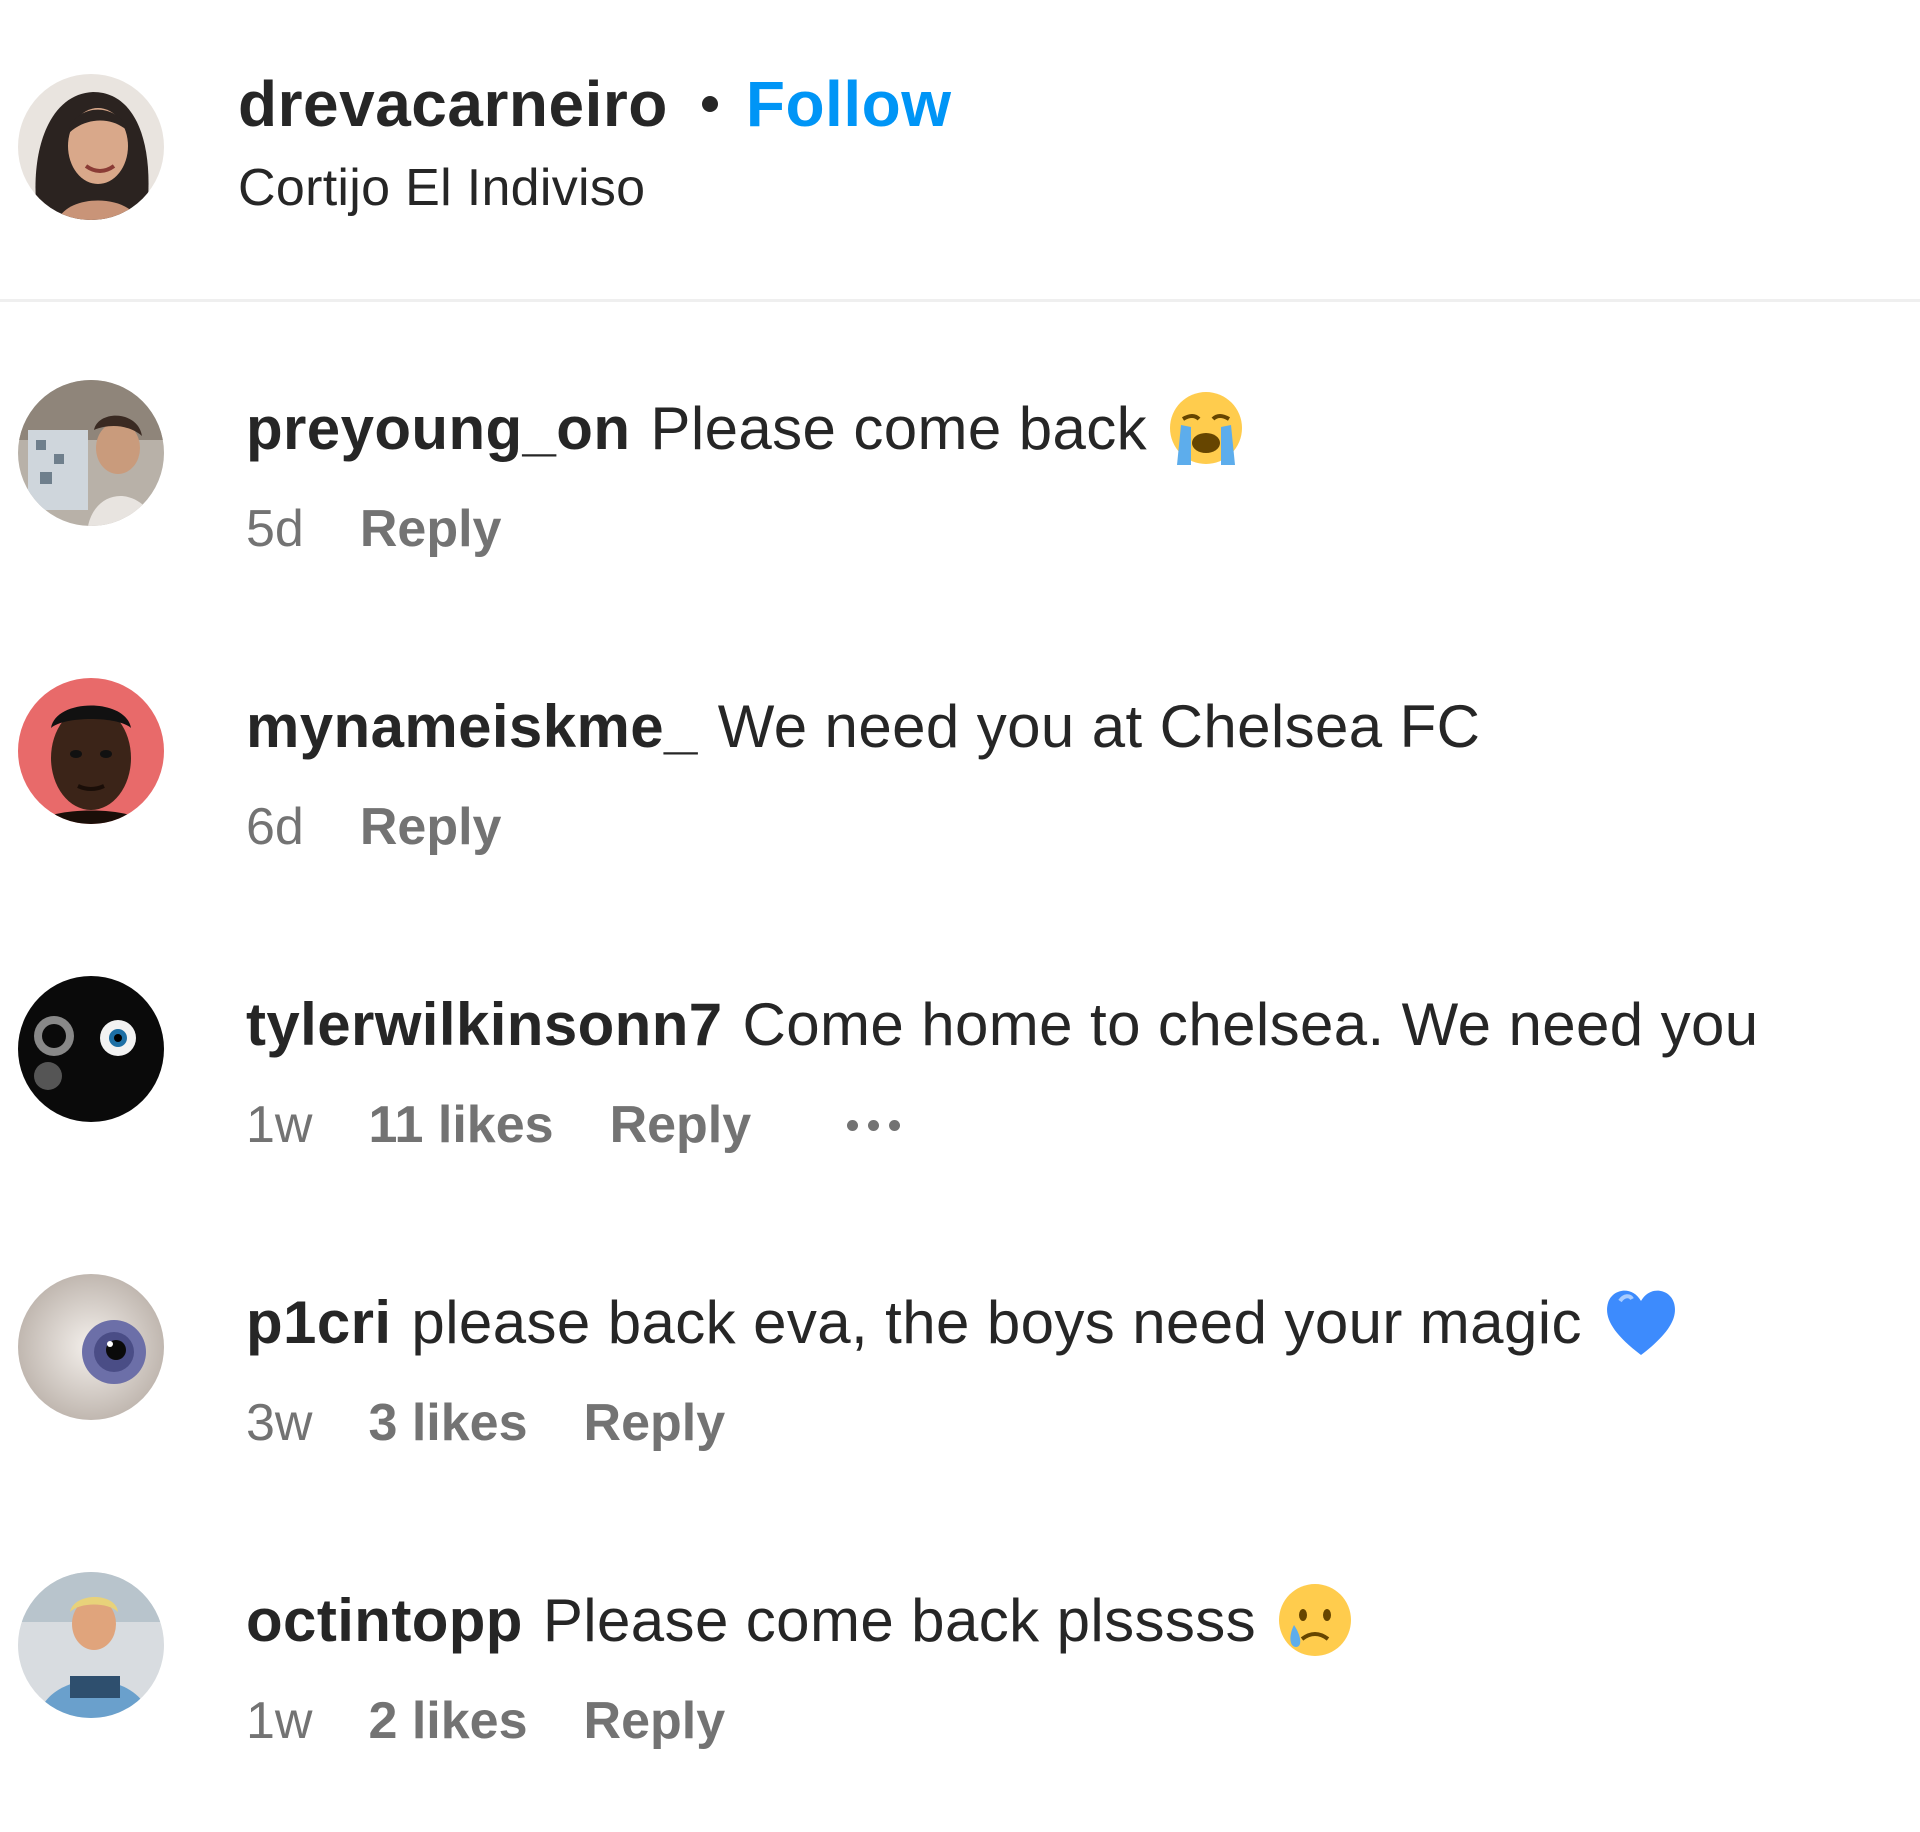 This screenshot has height=1832, width=1920. Describe the element at coordinates (438, 428) in the screenshot. I see `comment-username: preyoung_on` at that location.